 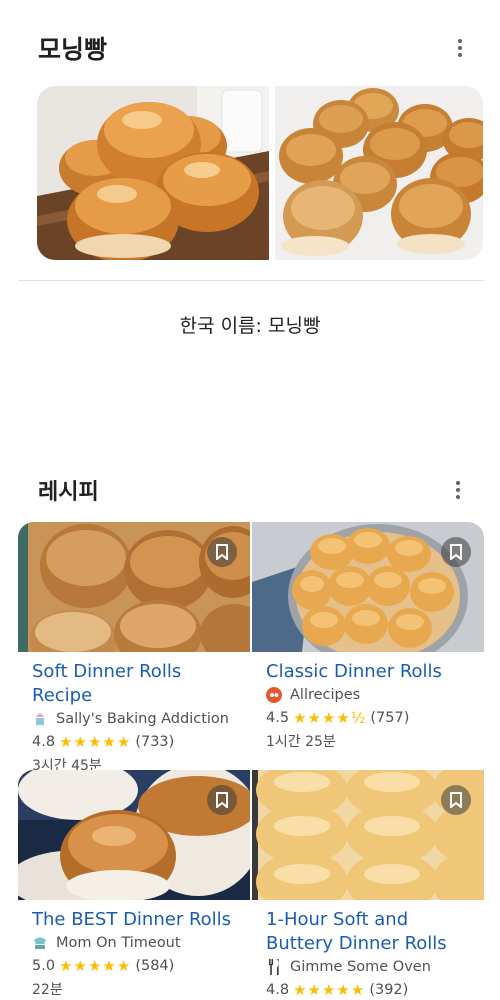 I want to click on recipe-time: 22분, so click(x=47, y=990).